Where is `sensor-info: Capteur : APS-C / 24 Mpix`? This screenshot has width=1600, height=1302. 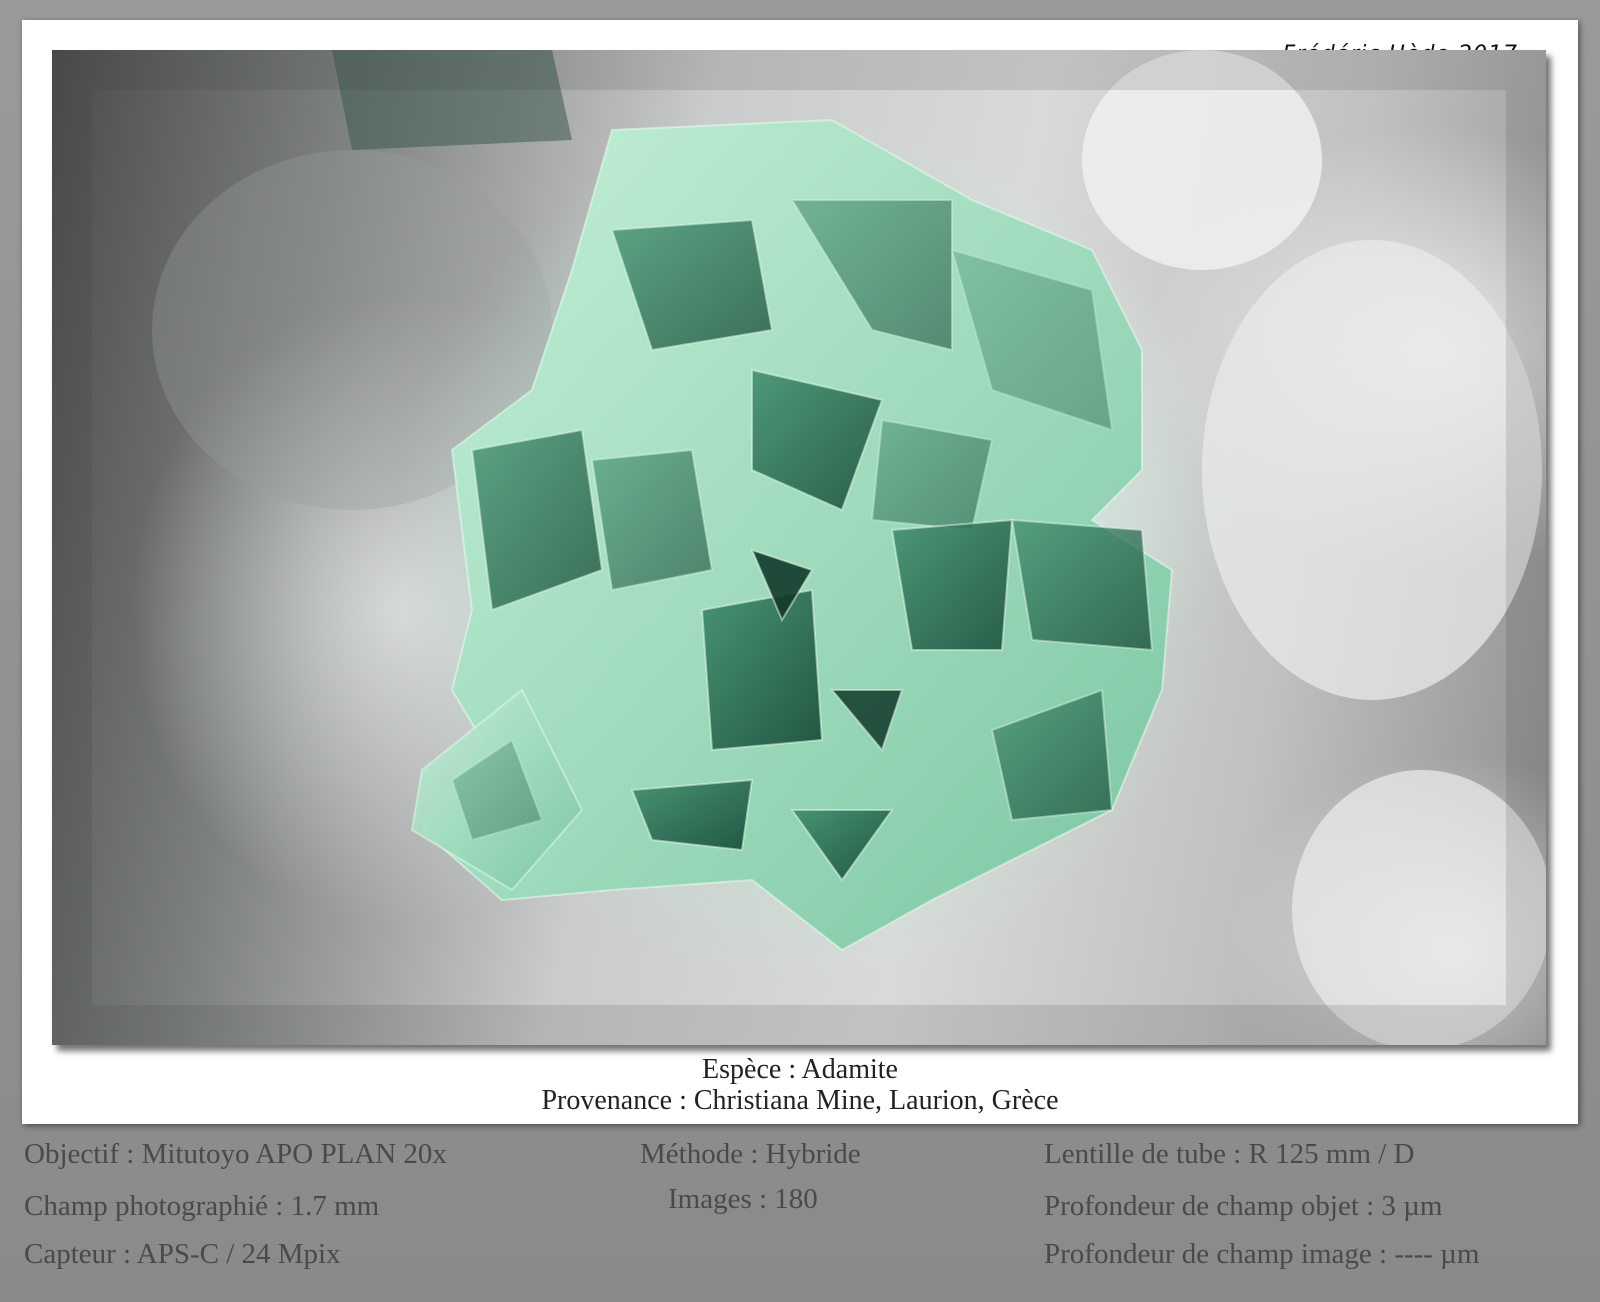 sensor-info: Capteur : APS-C / 24 Mpix is located at coordinates (182, 1254).